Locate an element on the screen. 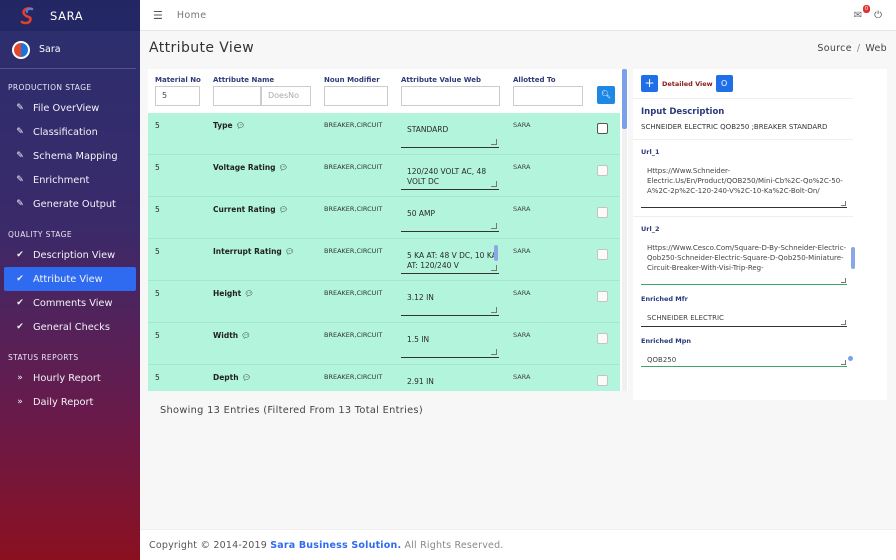 The width and height of the screenshot is (896, 560). footer-company-link: Sara Business Solution. is located at coordinates (335, 545).